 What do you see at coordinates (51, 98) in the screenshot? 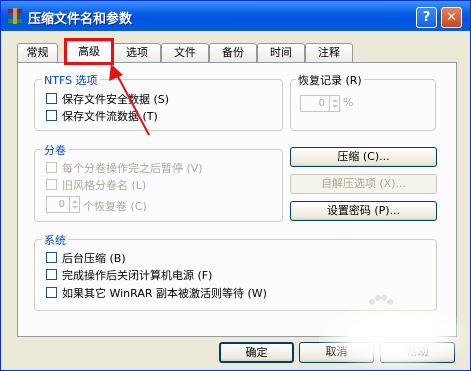
I see `save-security-checkbox` at bounding box center [51, 98].